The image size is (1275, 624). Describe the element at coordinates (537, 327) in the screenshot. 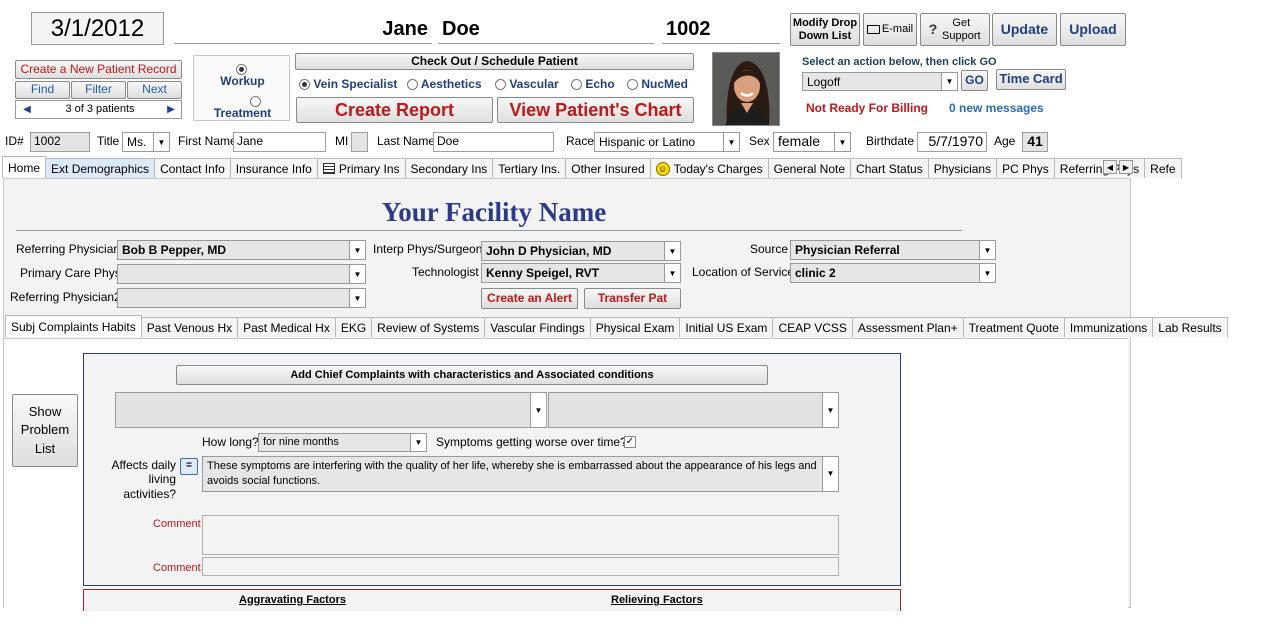

I see `subtab-vascular-findings: Vascular Findings` at that location.